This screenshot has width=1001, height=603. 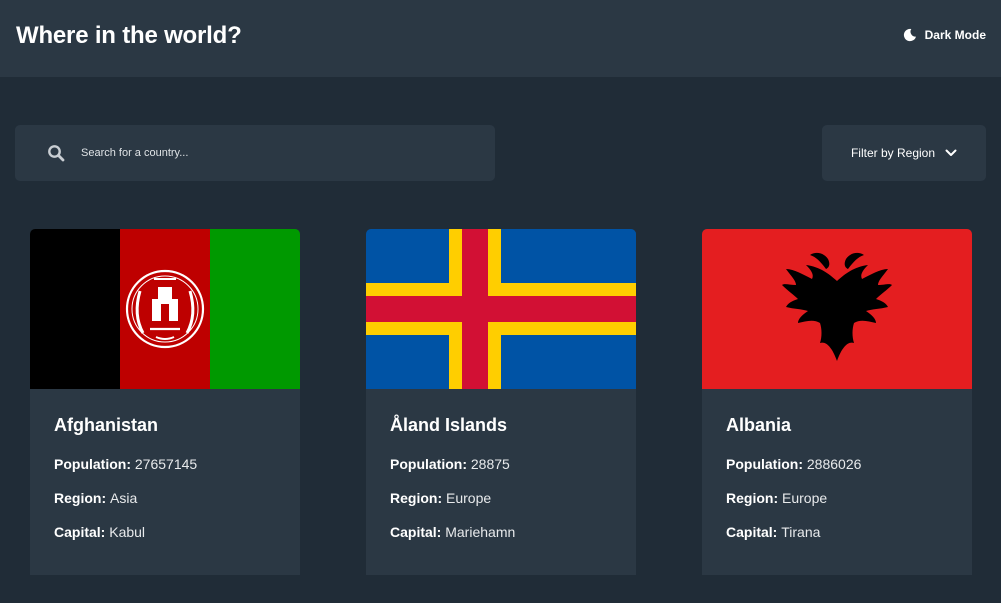 What do you see at coordinates (893, 153) in the screenshot?
I see `filter-label: Filter by Region` at bounding box center [893, 153].